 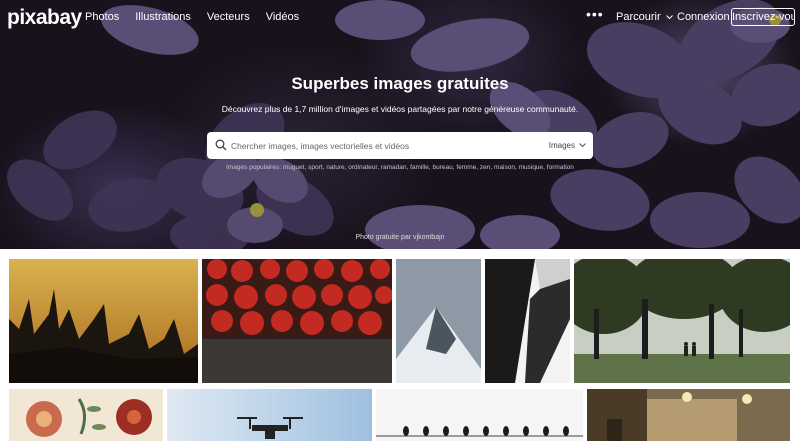 I want to click on image-tile-birds-on-wire, so click(x=479, y=415).